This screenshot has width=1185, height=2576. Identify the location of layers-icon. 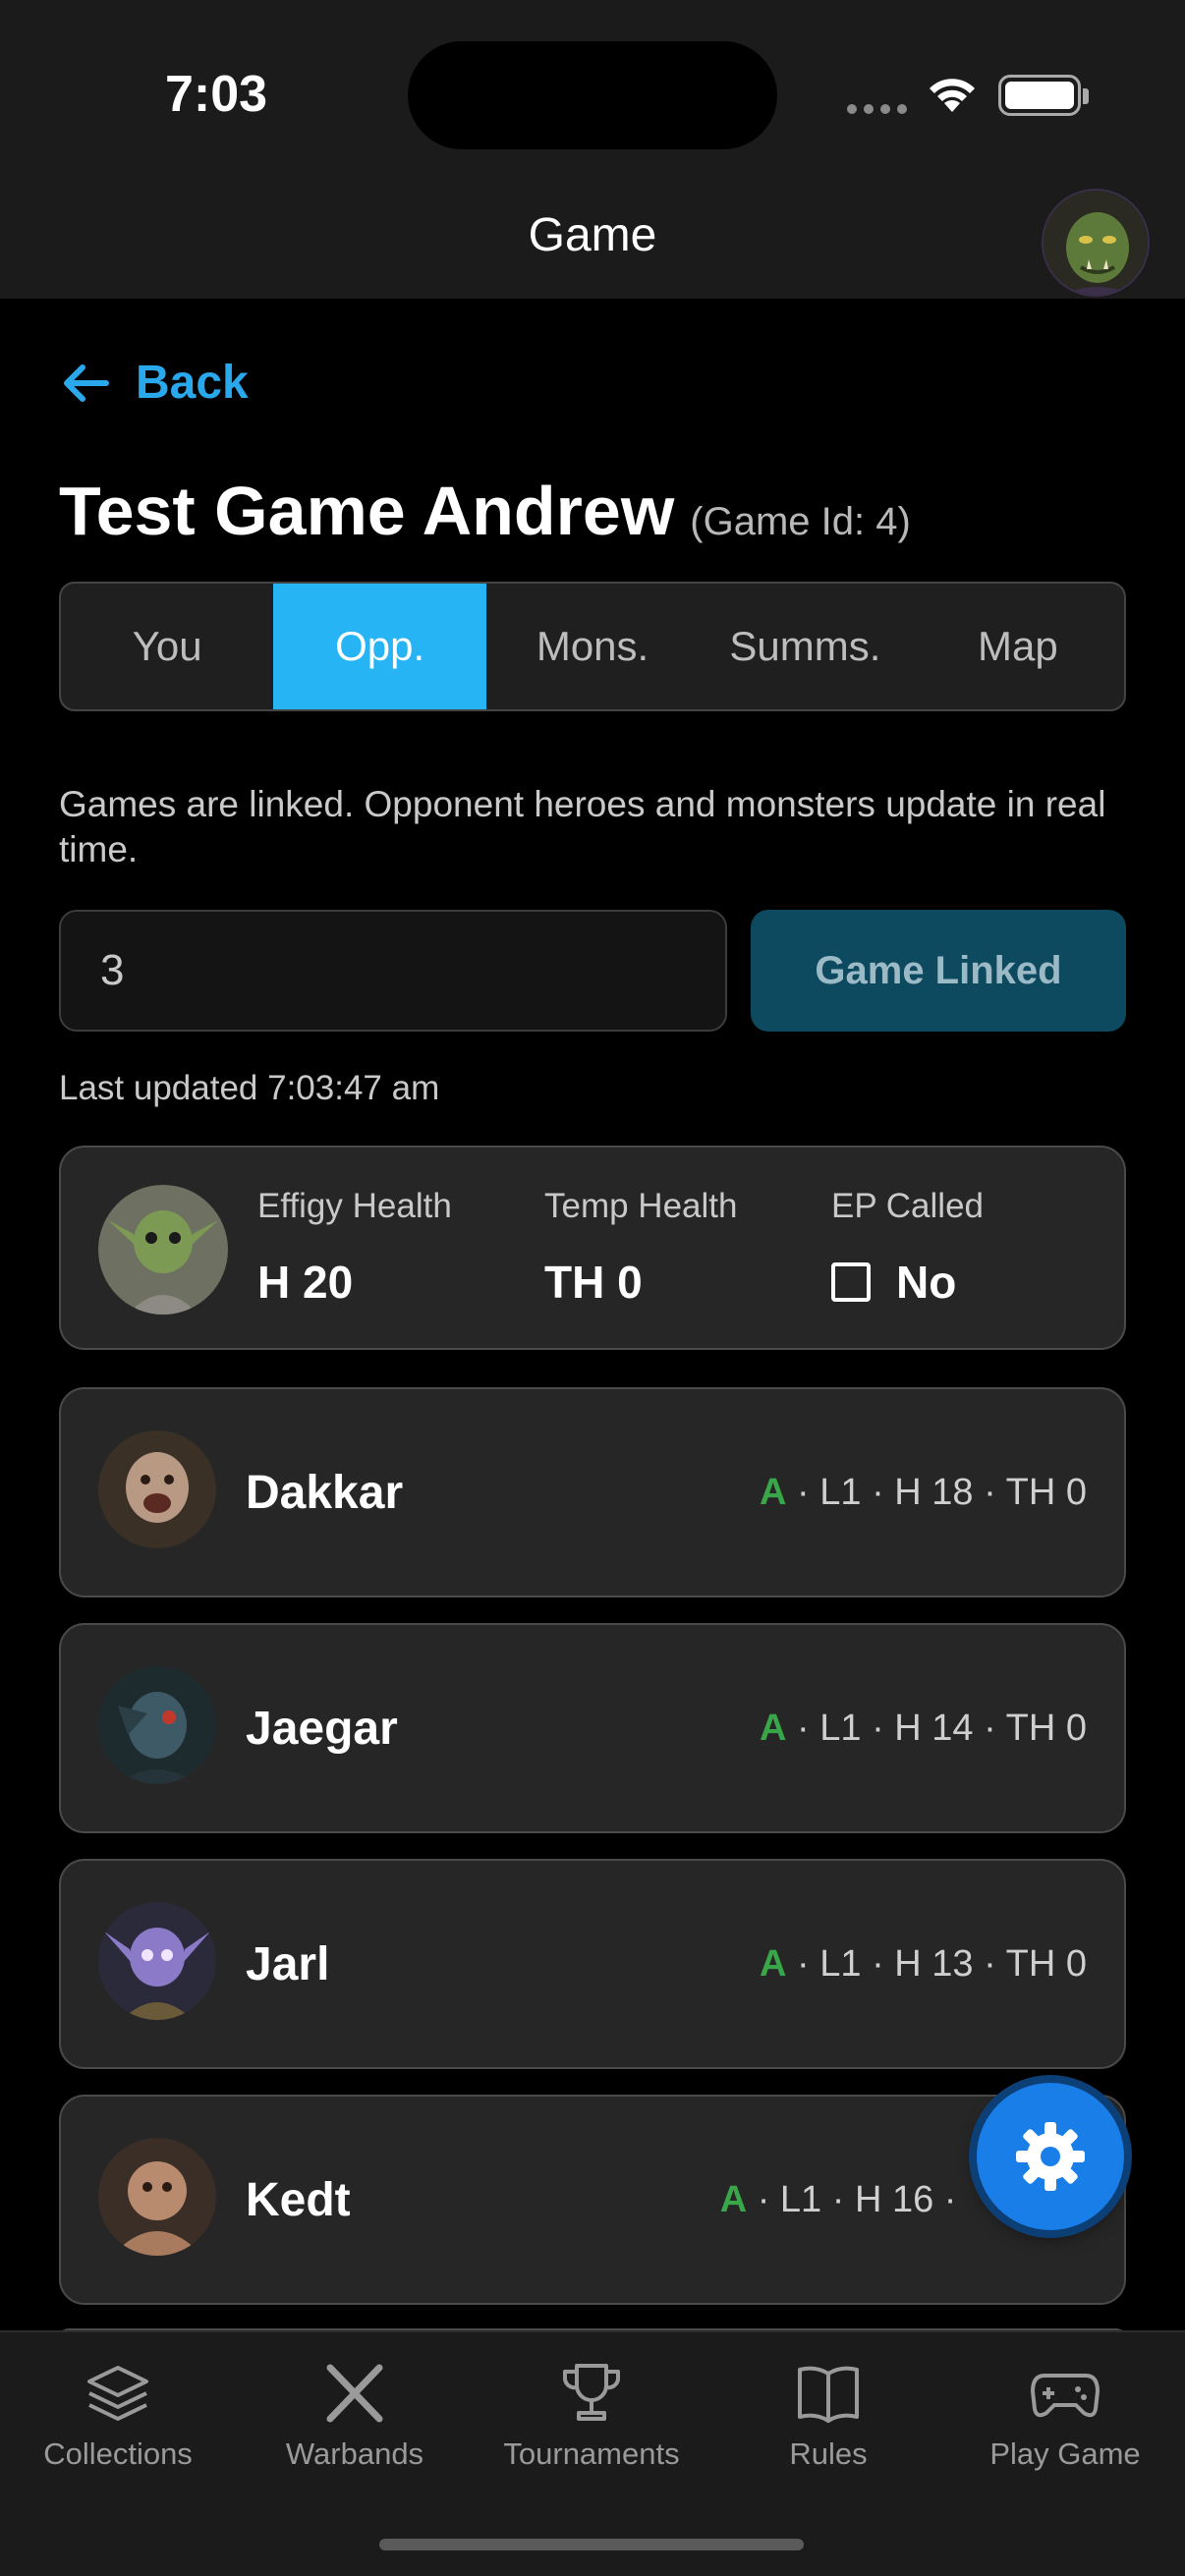
(118, 2393).